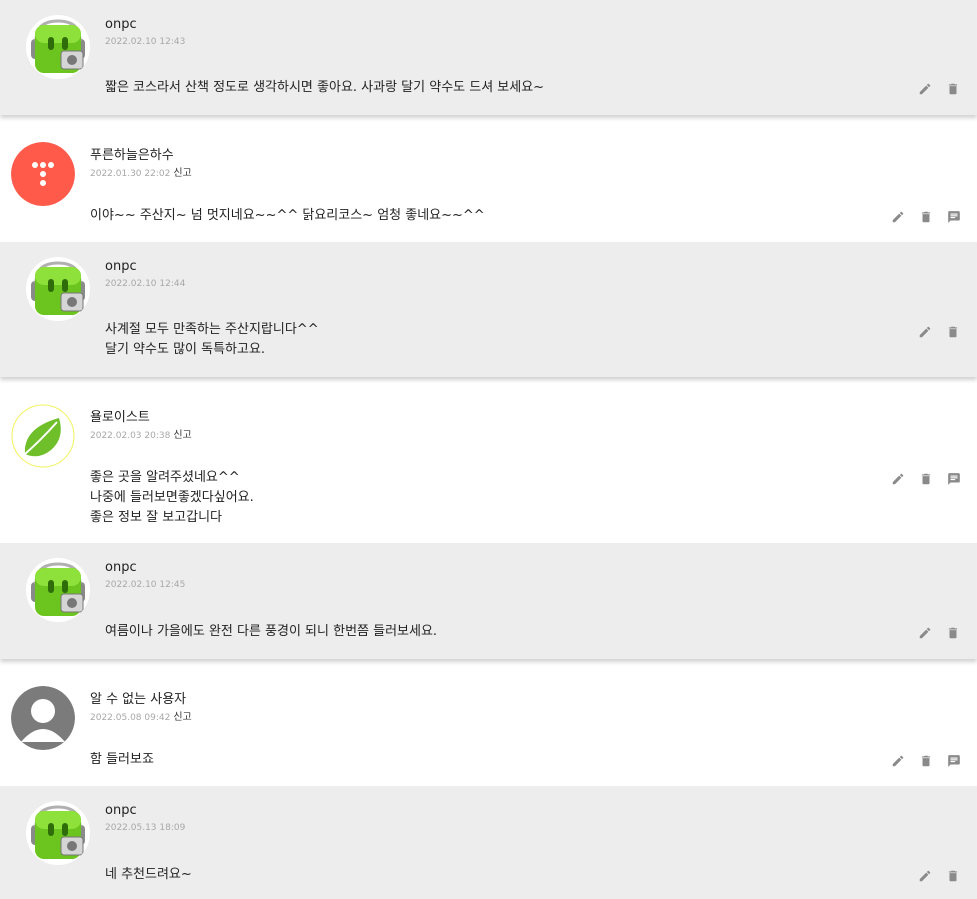 The width and height of the screenshot is (977, 899). I want to click on comment-text: 네 추천드려요~, so click(148, 875).